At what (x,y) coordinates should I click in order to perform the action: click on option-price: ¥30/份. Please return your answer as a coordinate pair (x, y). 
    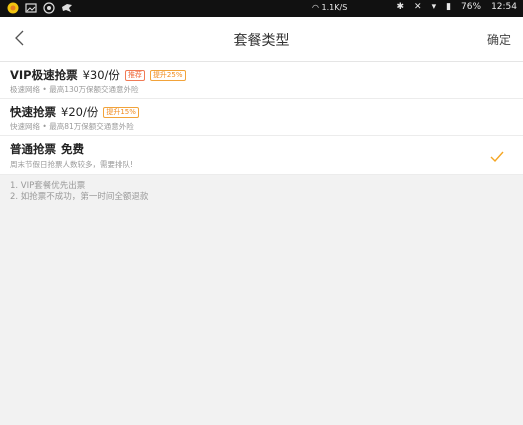
    Looking at the image, I should click on (101, 75).